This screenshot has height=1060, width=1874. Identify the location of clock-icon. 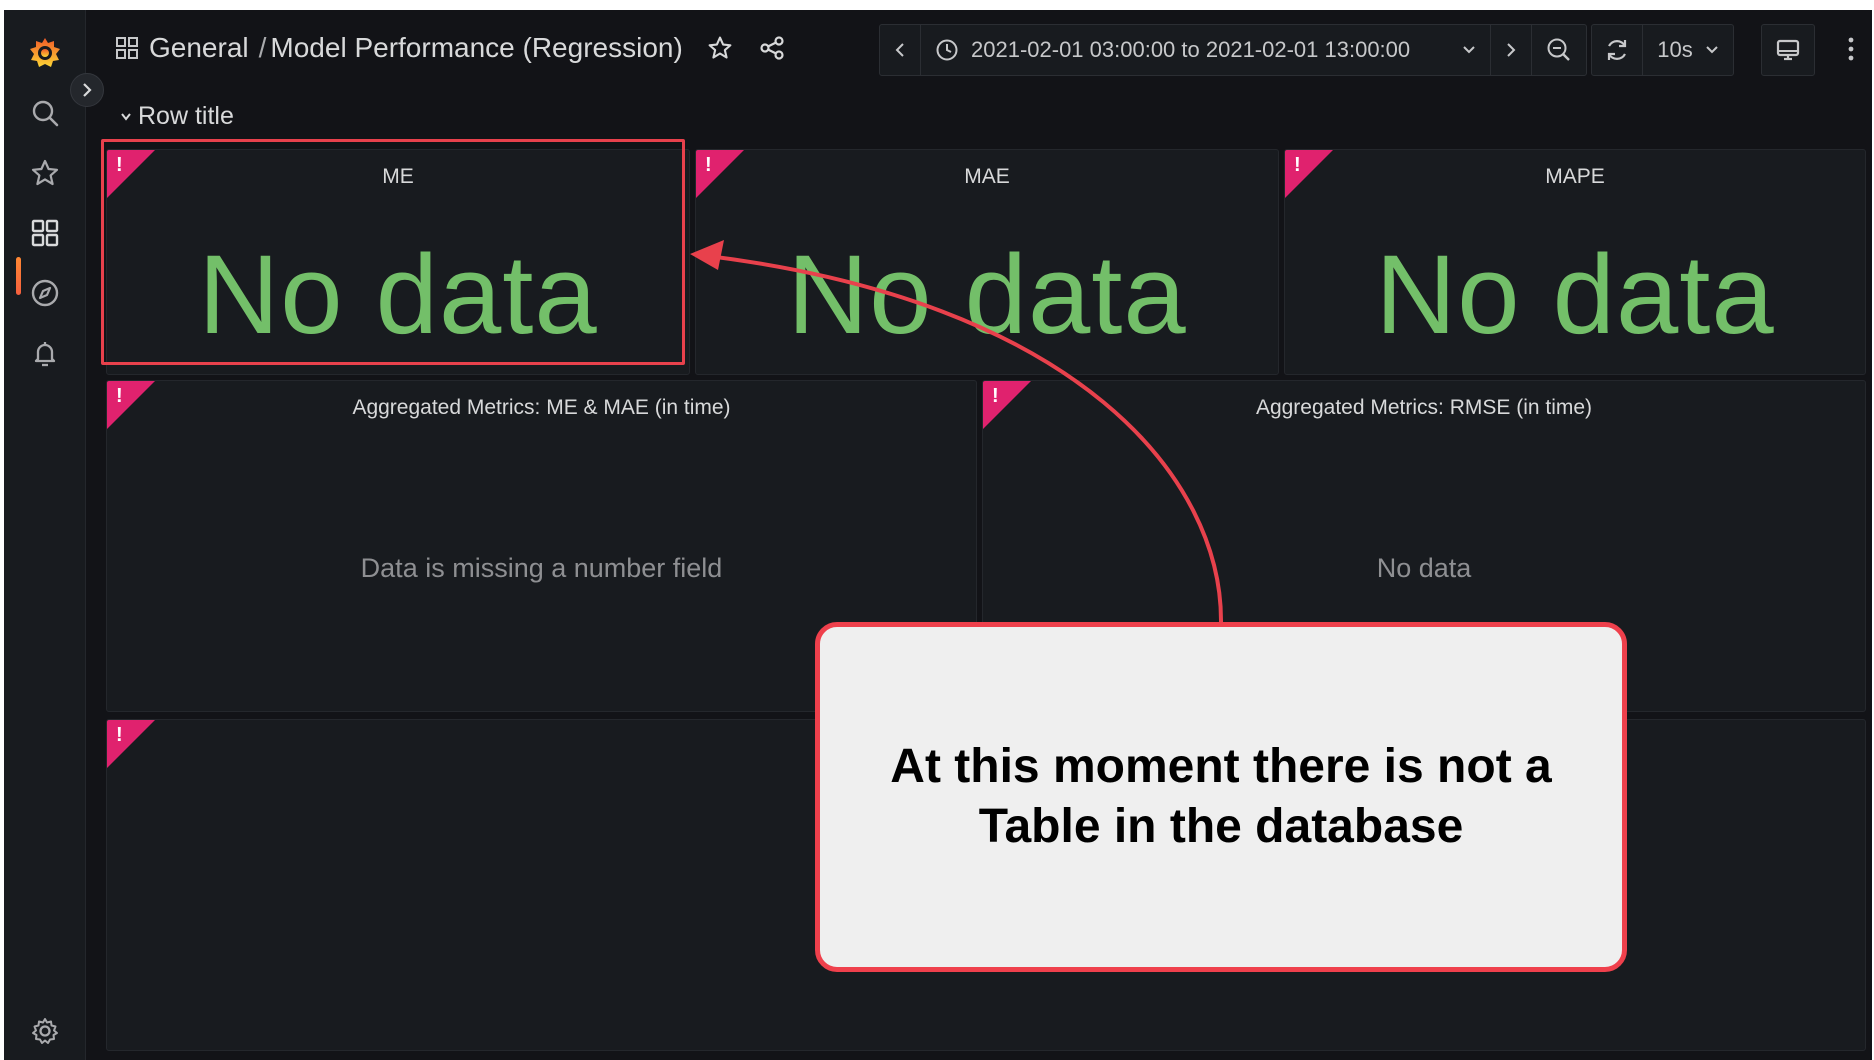
(947, 50).